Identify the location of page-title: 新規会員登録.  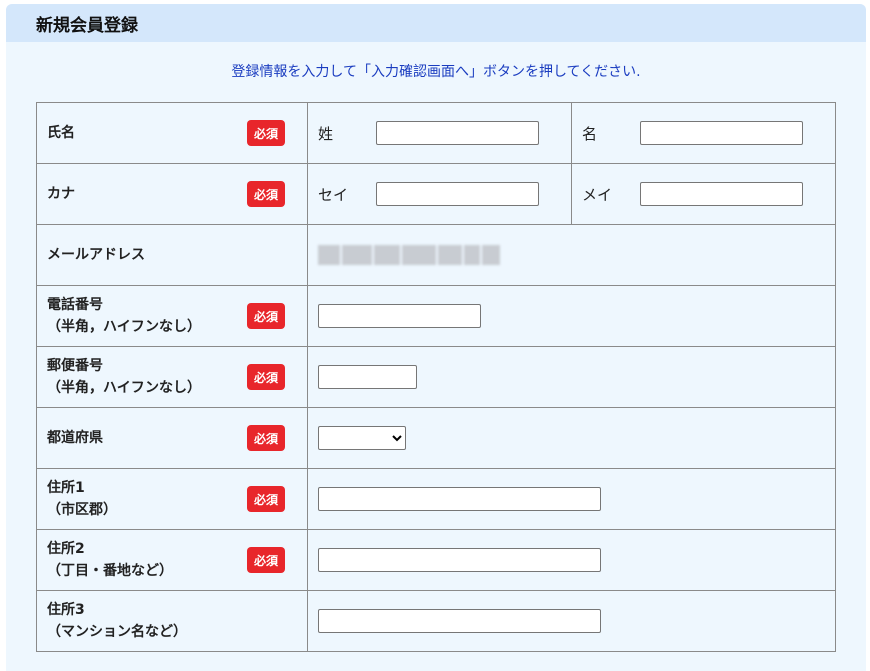
(436, 23).